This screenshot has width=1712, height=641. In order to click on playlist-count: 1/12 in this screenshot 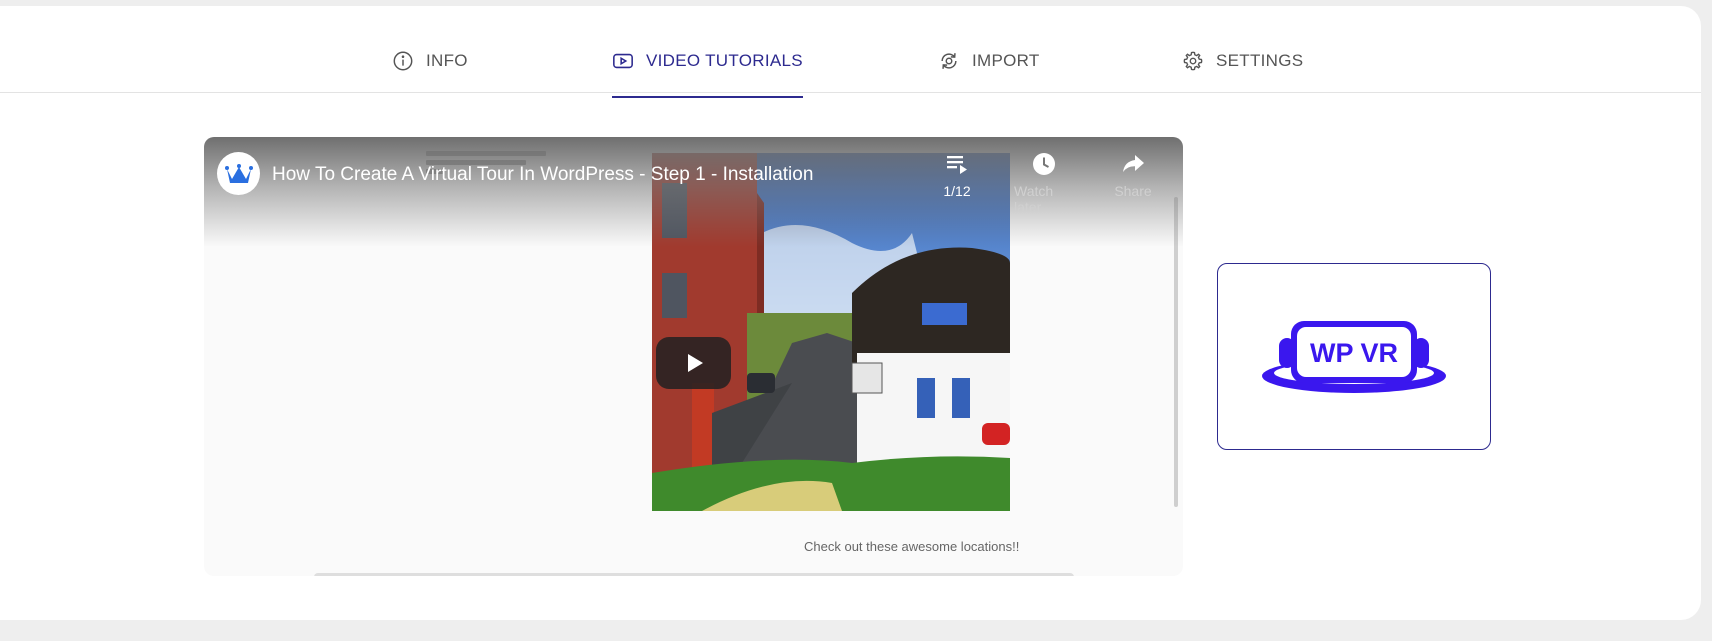, I will do `click(957, 191)`.